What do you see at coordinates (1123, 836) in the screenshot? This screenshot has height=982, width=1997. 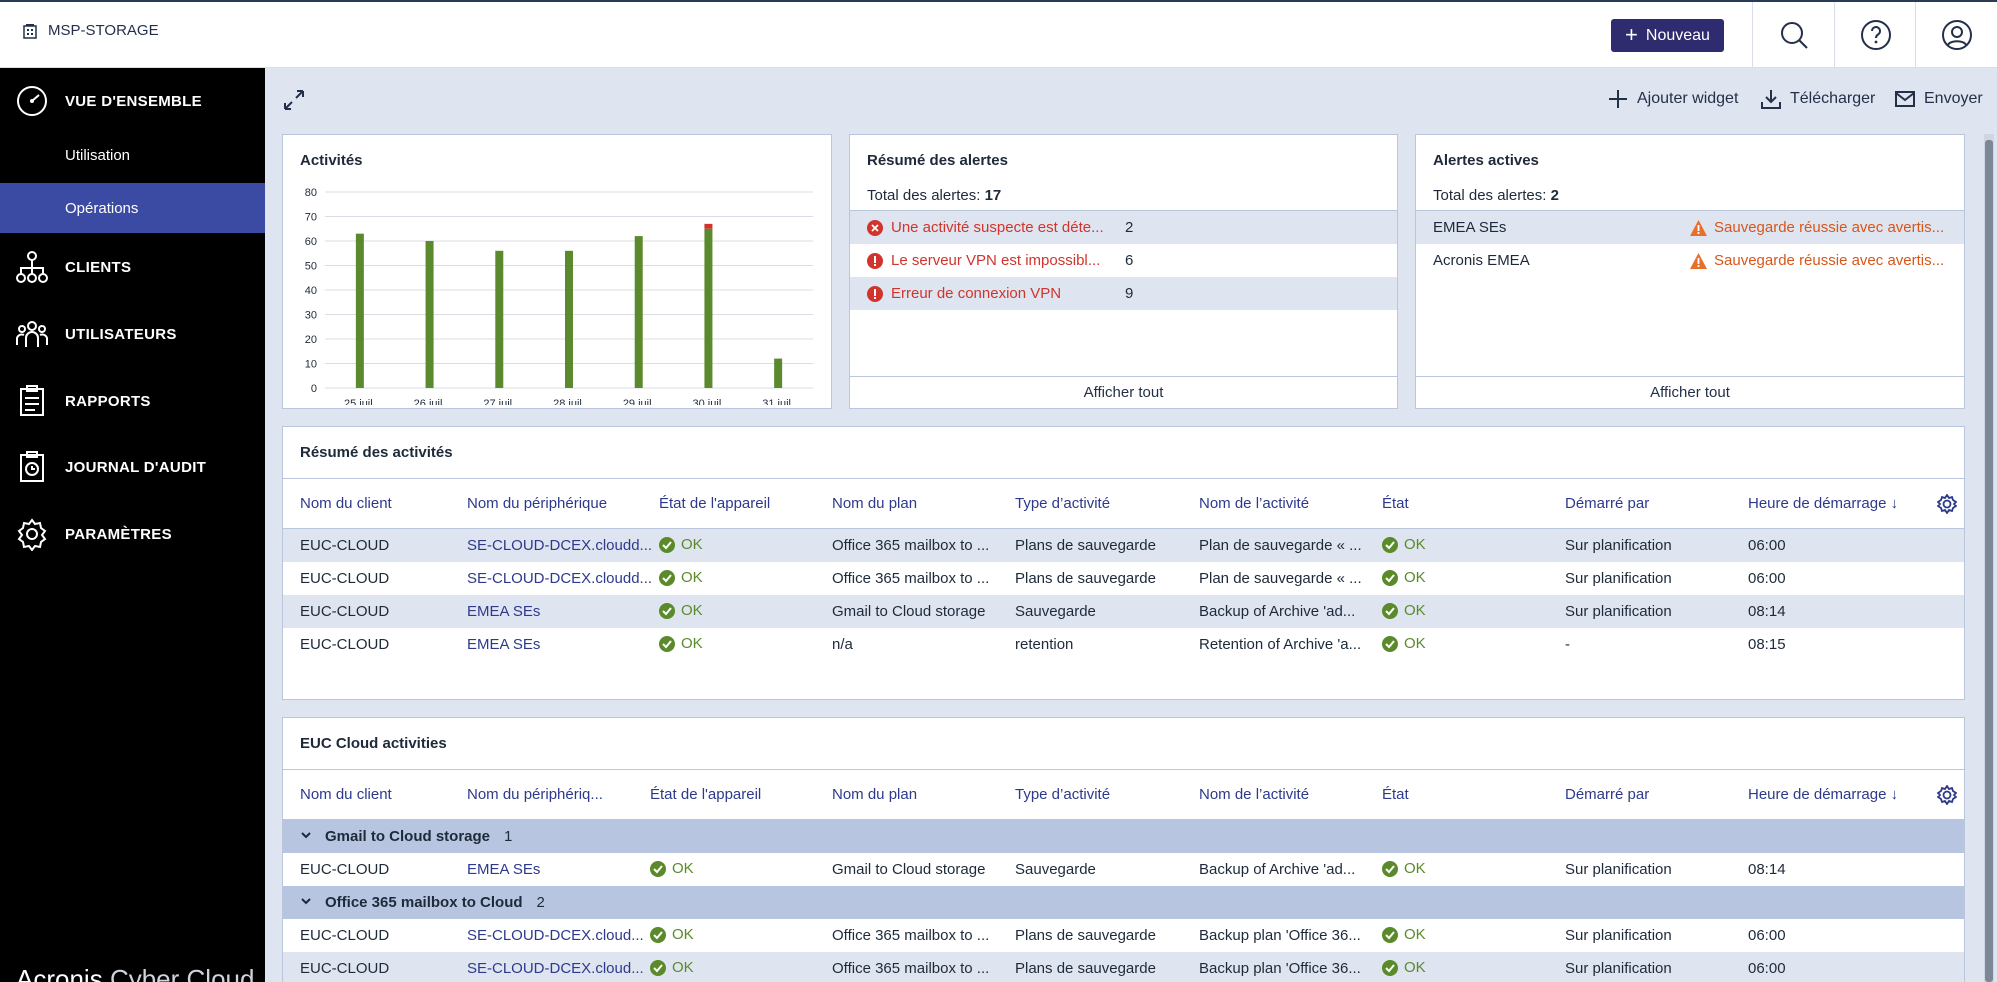 I see `group-header-row: Gmail to Cloud storage 1` at bounding box center [1123, 836].